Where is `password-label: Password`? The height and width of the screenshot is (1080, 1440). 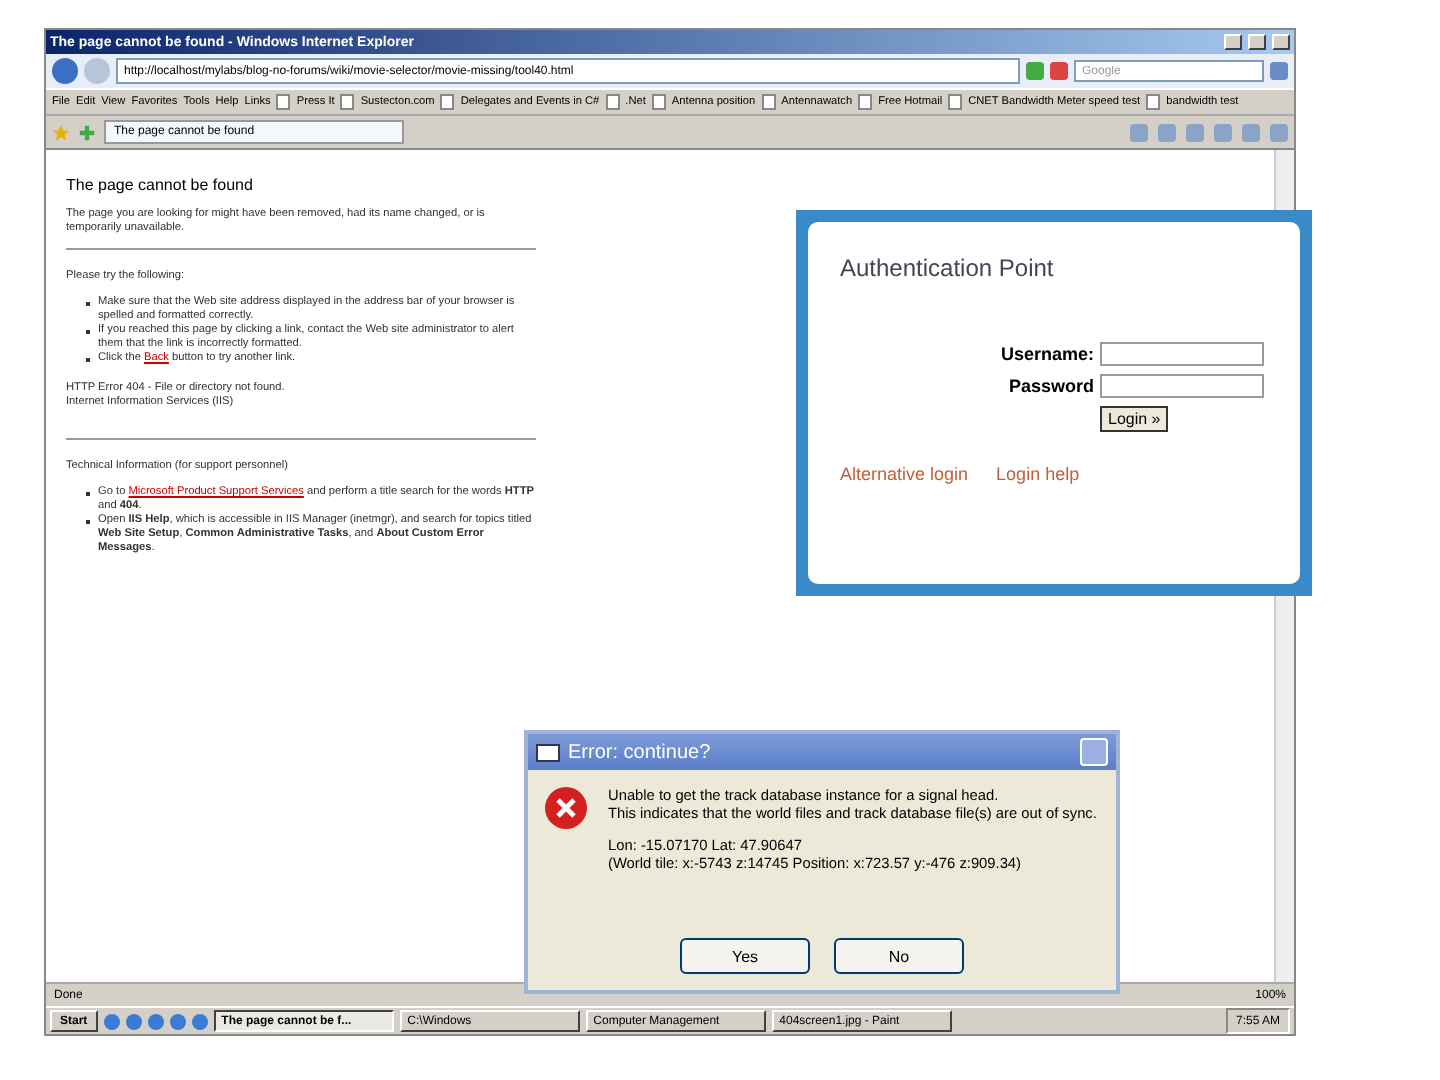
password-label: Password is located at coordinates (1050, 386).